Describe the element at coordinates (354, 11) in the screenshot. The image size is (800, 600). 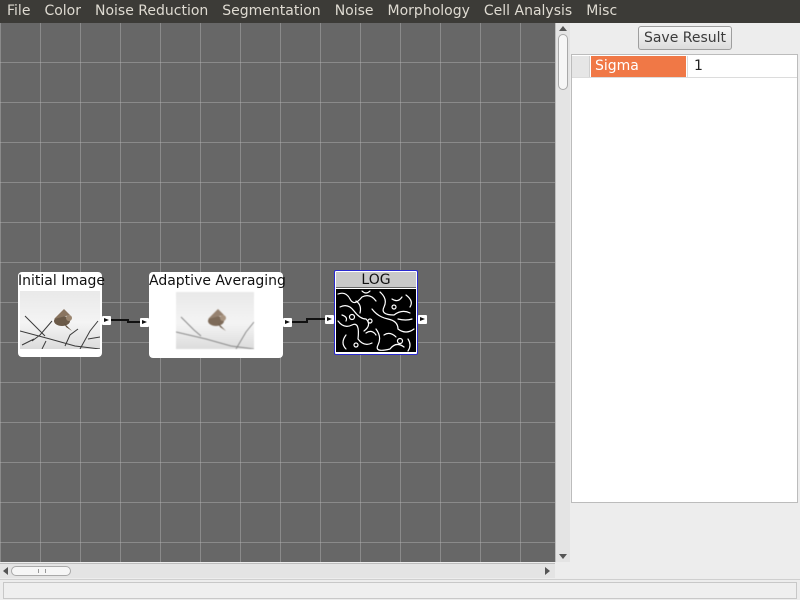
I see `menu-noise: Noise` at that location.